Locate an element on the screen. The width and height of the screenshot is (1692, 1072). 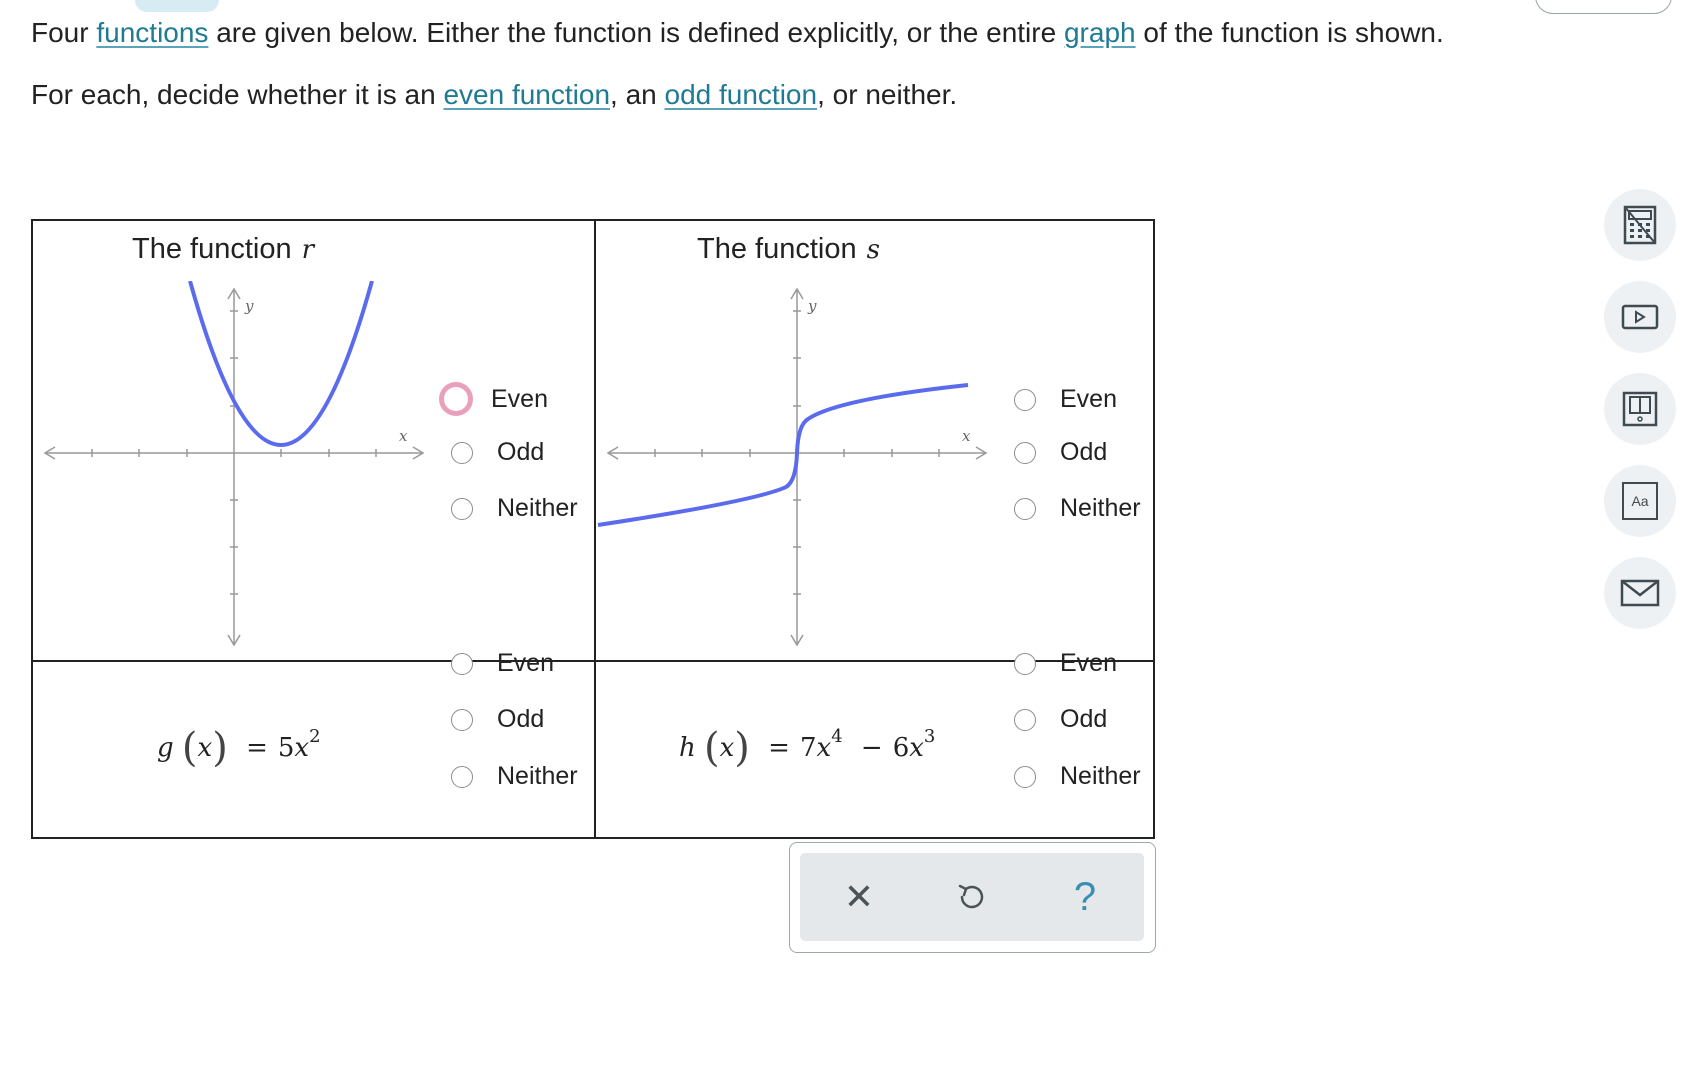
video-button is located at coordinates (1640, 317).